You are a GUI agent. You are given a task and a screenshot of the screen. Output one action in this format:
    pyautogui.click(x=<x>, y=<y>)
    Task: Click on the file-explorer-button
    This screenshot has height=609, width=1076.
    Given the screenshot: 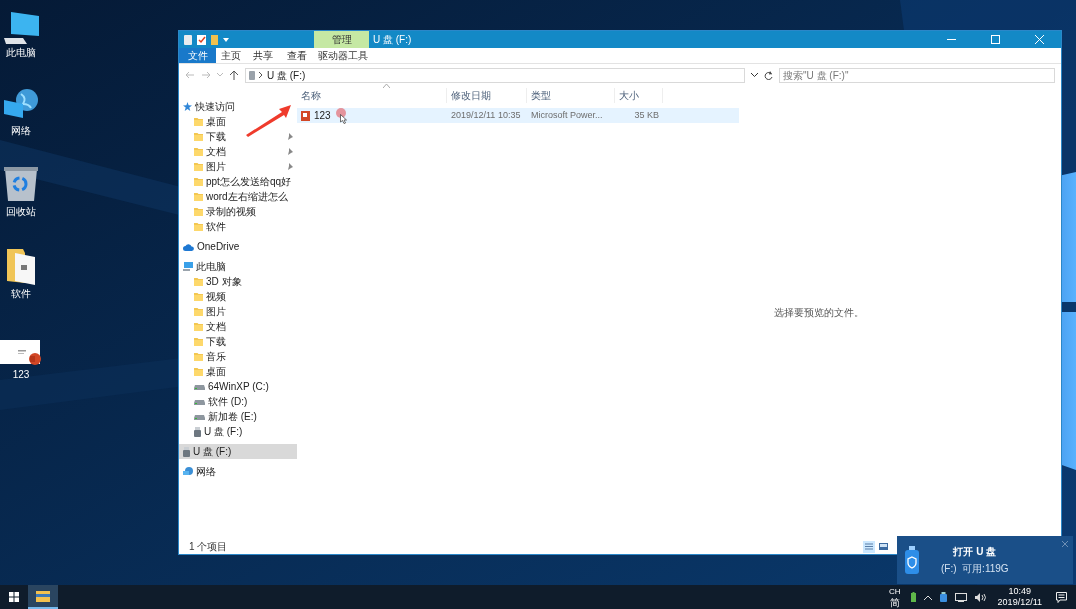 What is the action you would take?
    pyautogui.click(x=43, y=597)
    